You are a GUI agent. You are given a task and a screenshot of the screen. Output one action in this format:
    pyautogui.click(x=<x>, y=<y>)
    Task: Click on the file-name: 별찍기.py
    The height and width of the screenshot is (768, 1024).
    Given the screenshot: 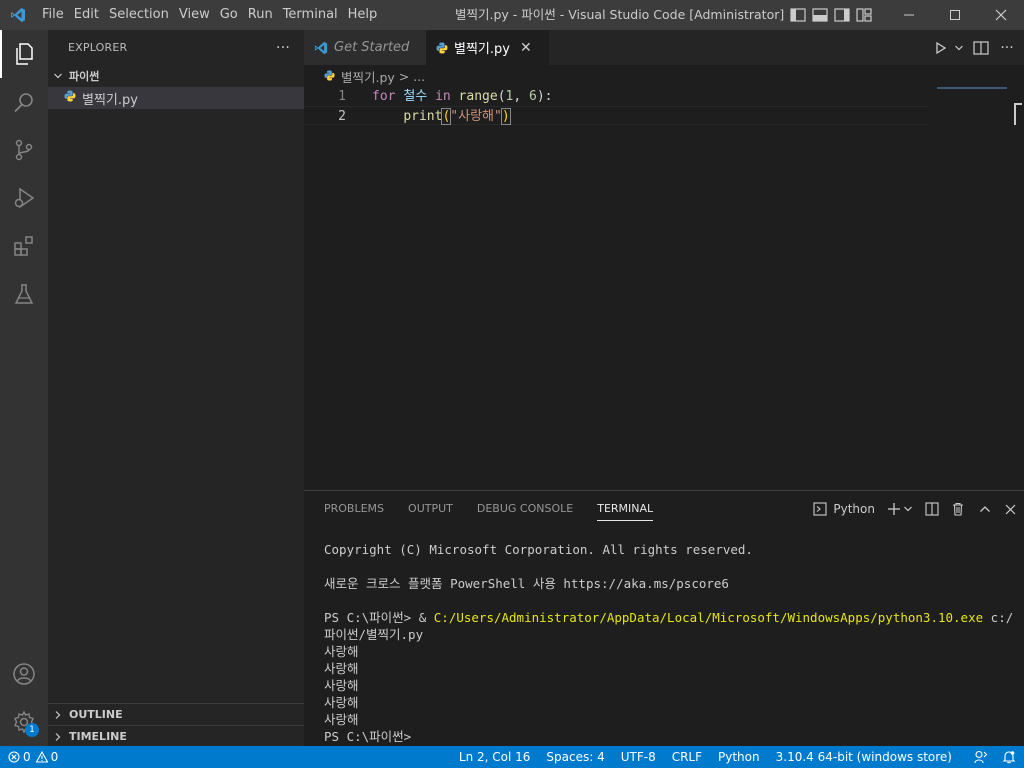 What is the action you would take?
    pyautogui.click(x=110, y=100)
    